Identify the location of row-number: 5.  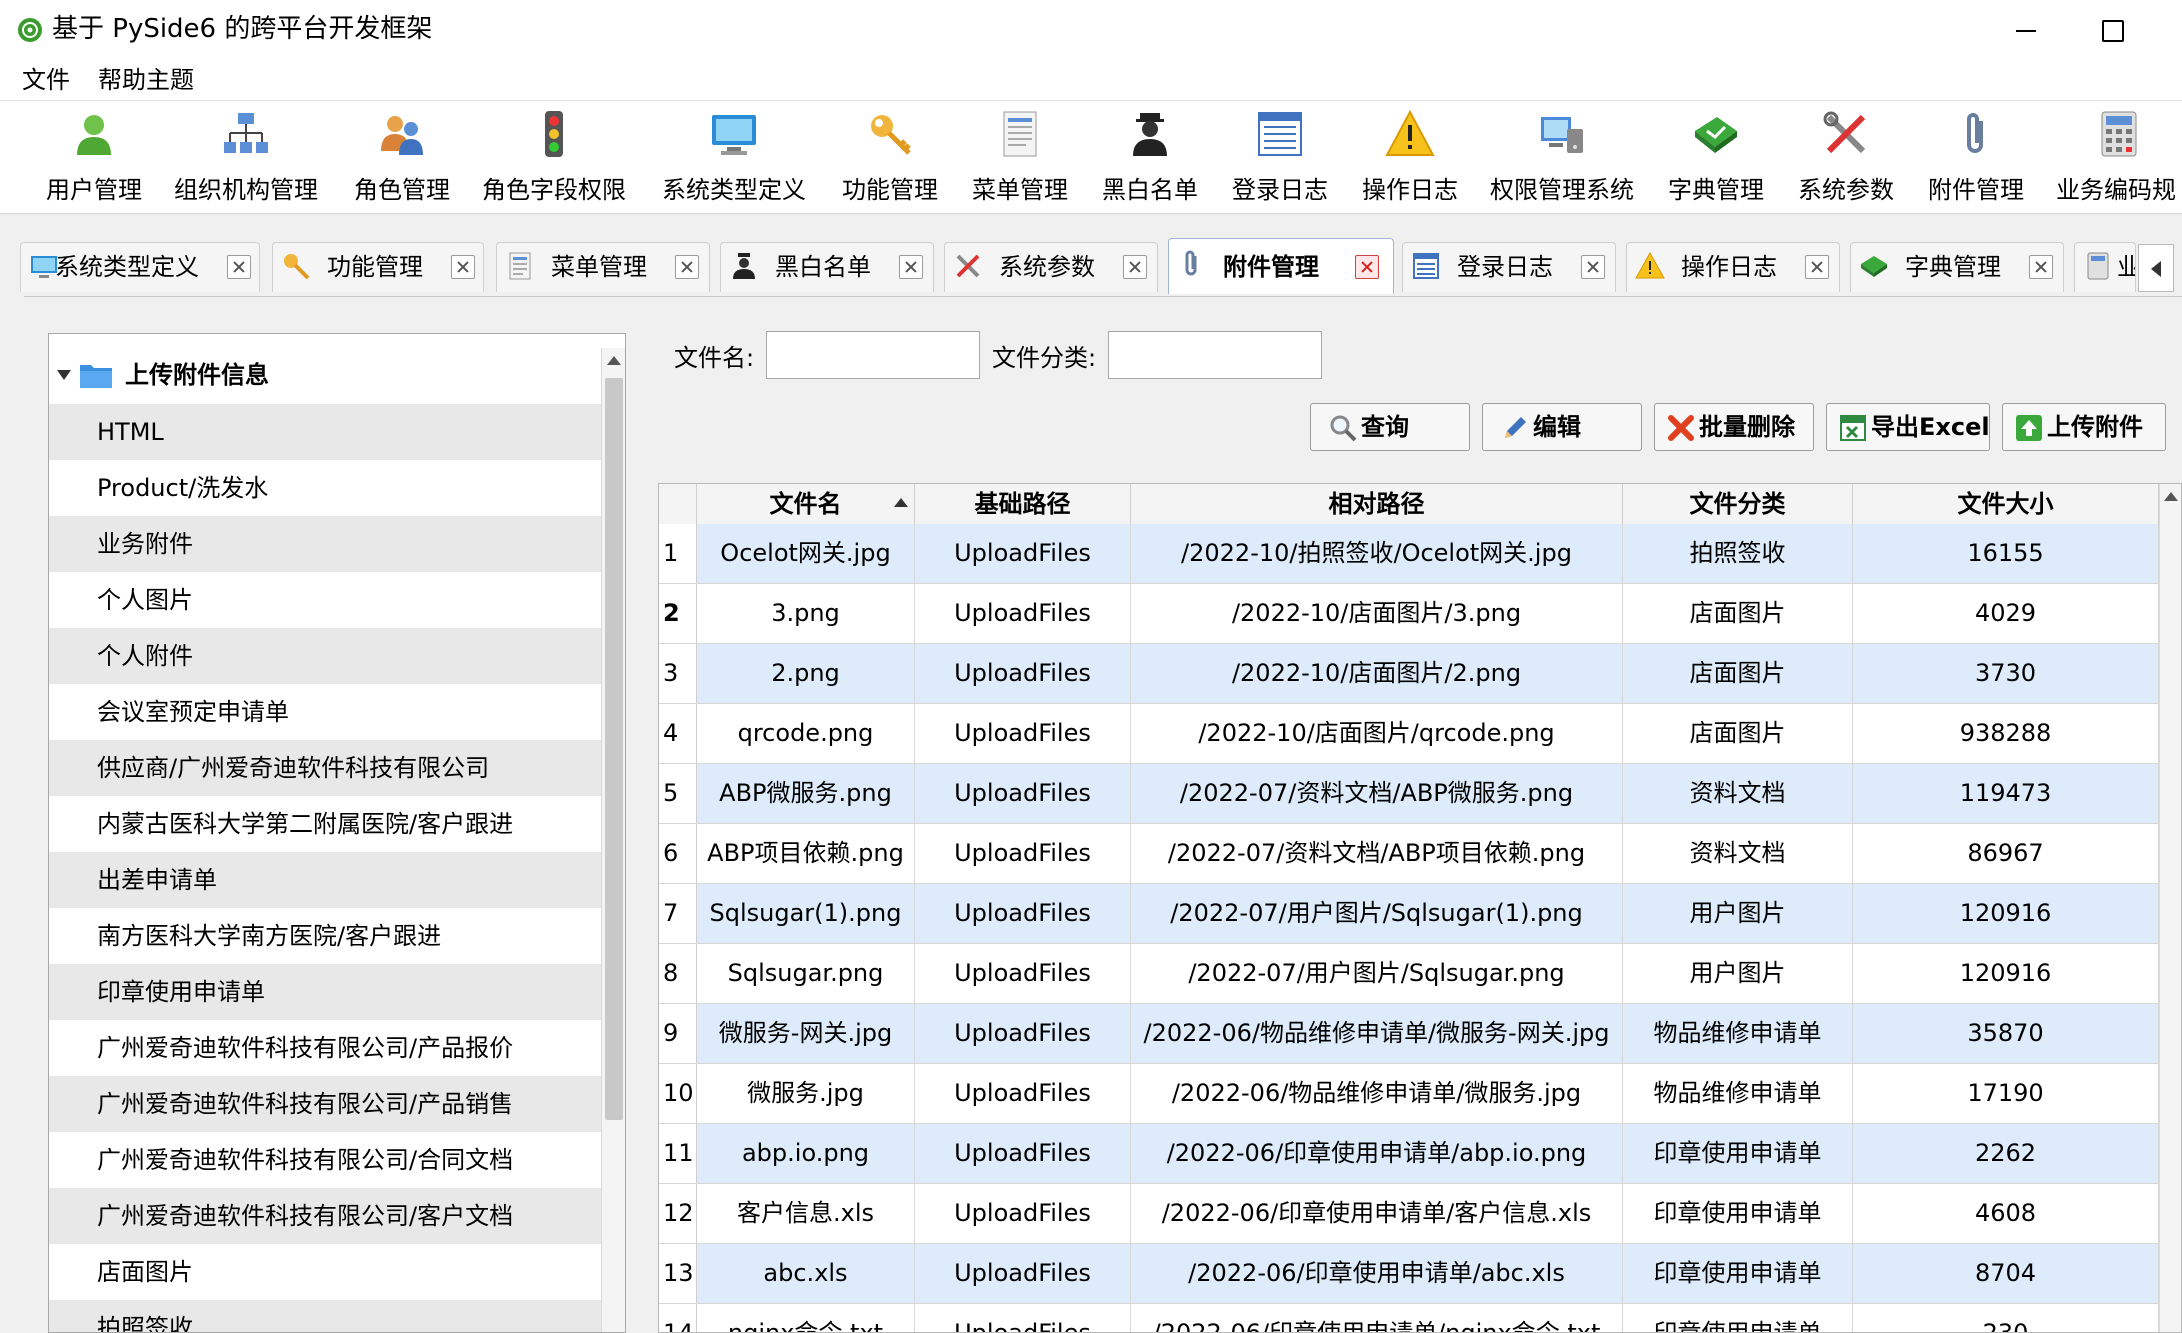
(678, 793).